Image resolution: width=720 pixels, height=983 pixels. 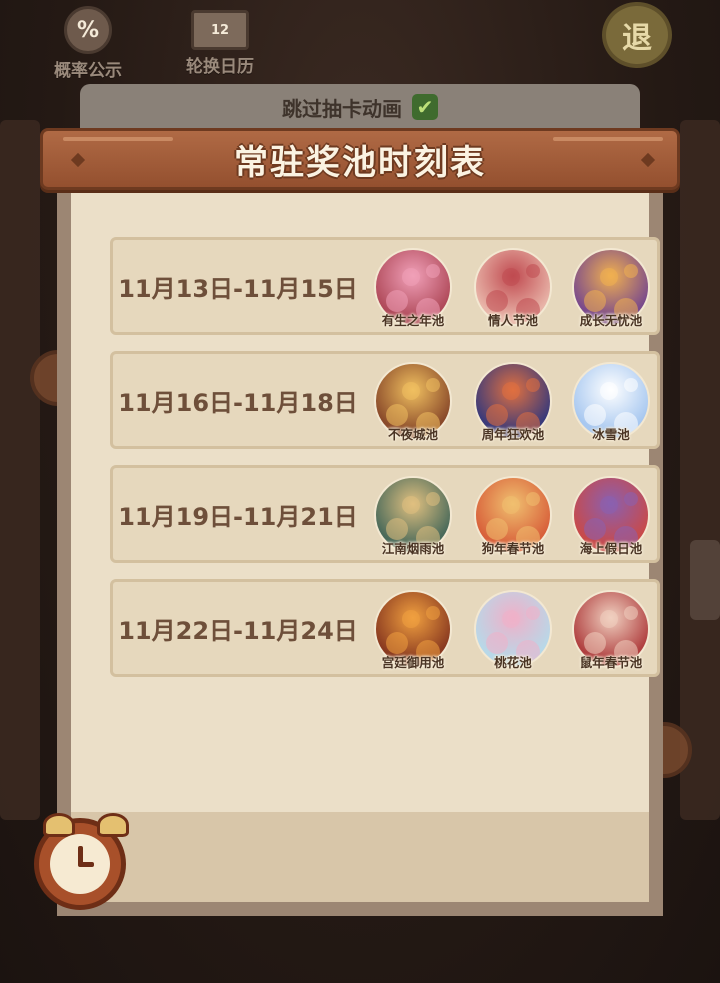 I want to click on checkmark-icon: ✔, so click(x=425, y=107).